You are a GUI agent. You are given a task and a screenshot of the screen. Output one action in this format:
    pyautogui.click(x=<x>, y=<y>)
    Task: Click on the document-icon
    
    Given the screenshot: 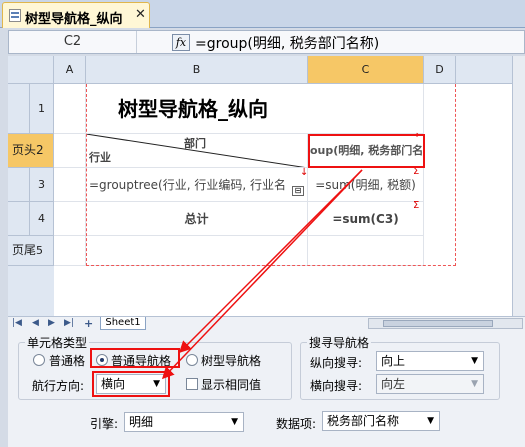 What is the action you would take?
    pyautogui.click(x=15, y=15)
    